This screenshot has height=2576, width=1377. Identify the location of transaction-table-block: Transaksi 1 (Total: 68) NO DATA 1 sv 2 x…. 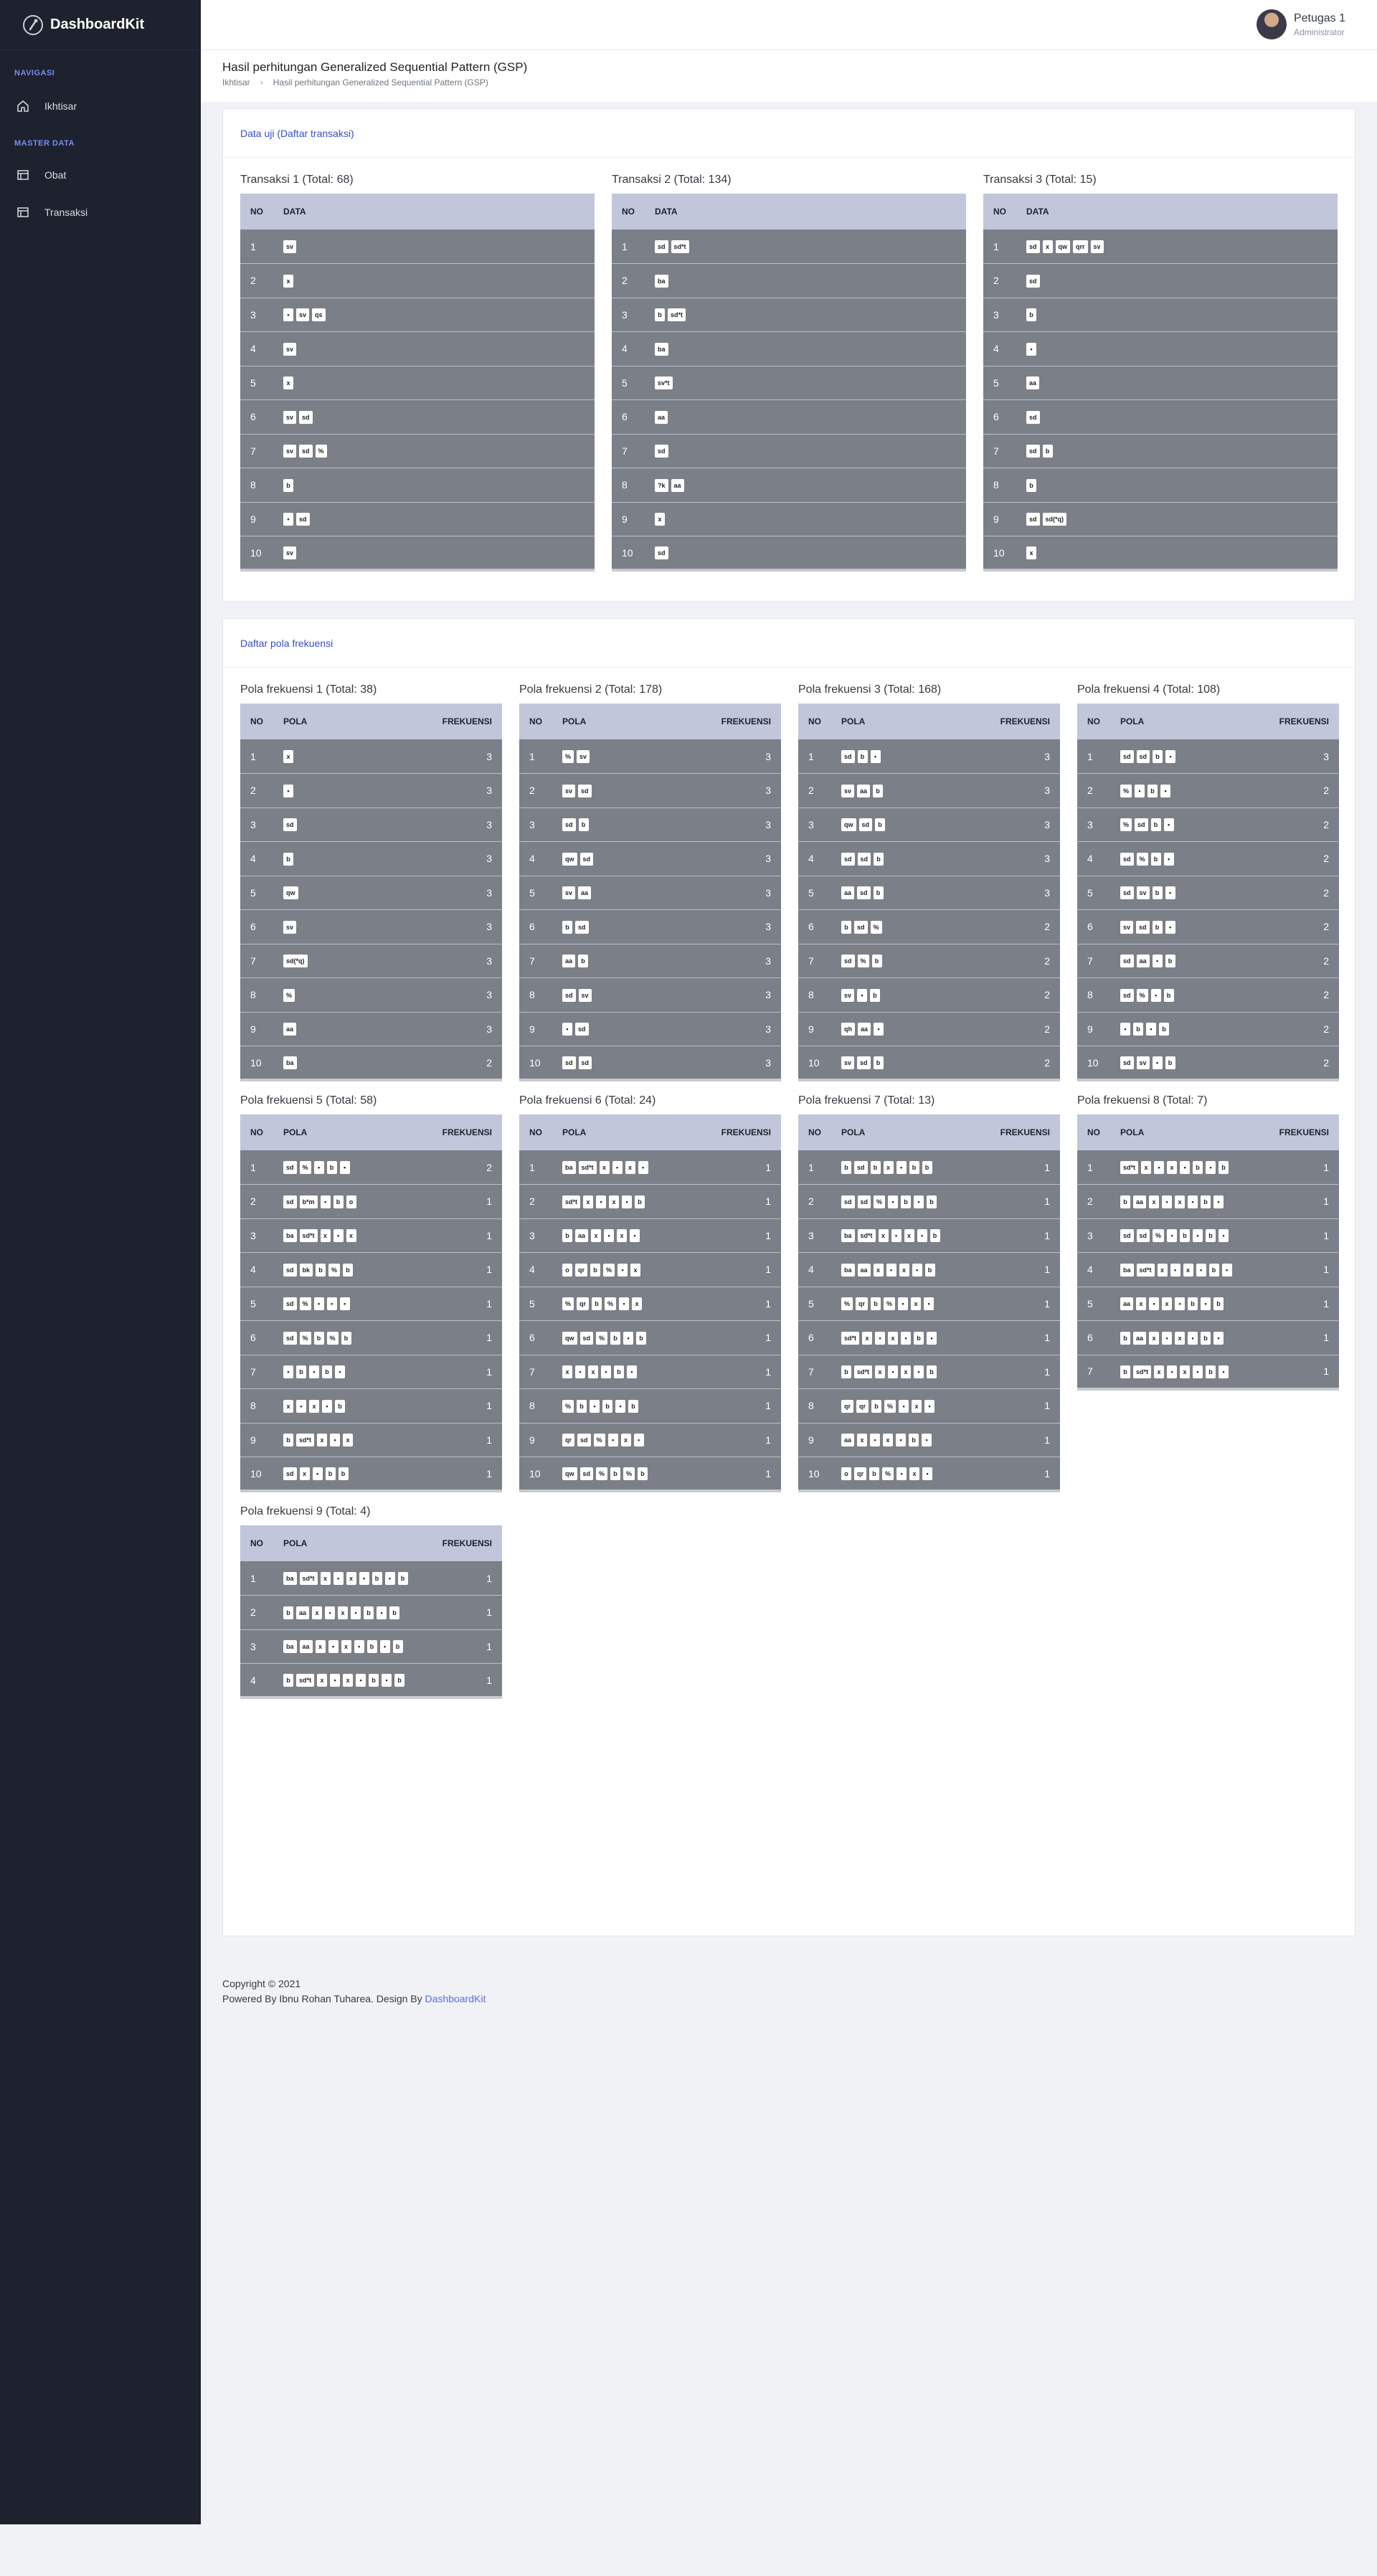
(417, 373).